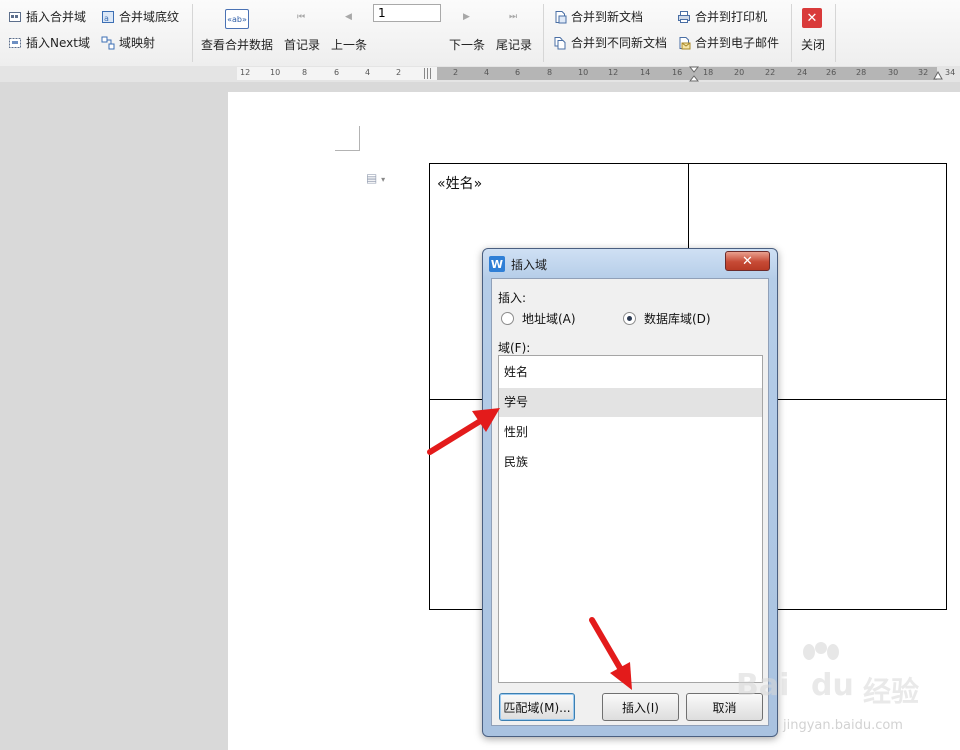  Describe the element at coordinates (843, 725) in the screenshot. I see `watermark-url: jingyan.baidu.com` at that location.